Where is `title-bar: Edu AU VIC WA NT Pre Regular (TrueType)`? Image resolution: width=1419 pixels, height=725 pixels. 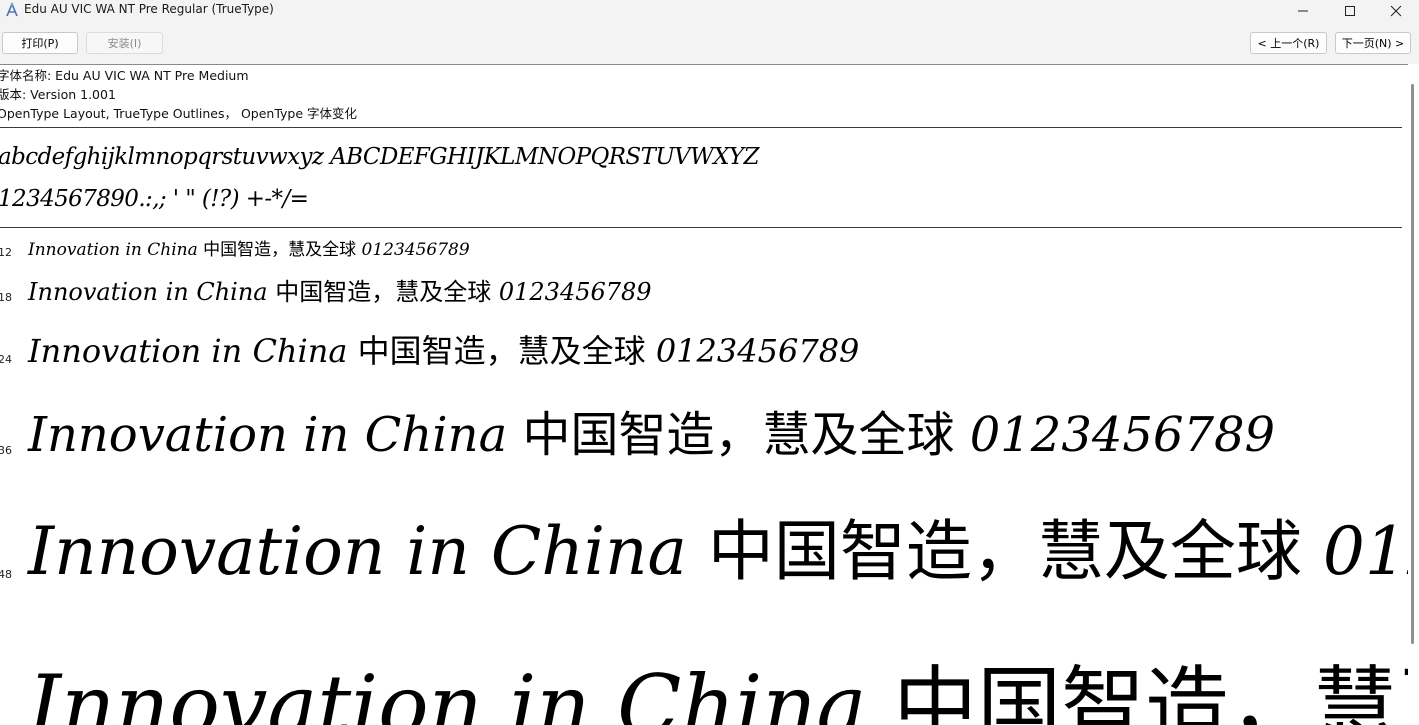
title-bar: Edu AU VIC WA NT Pre Regular (TrueType) is located at coordinates (709, 11).